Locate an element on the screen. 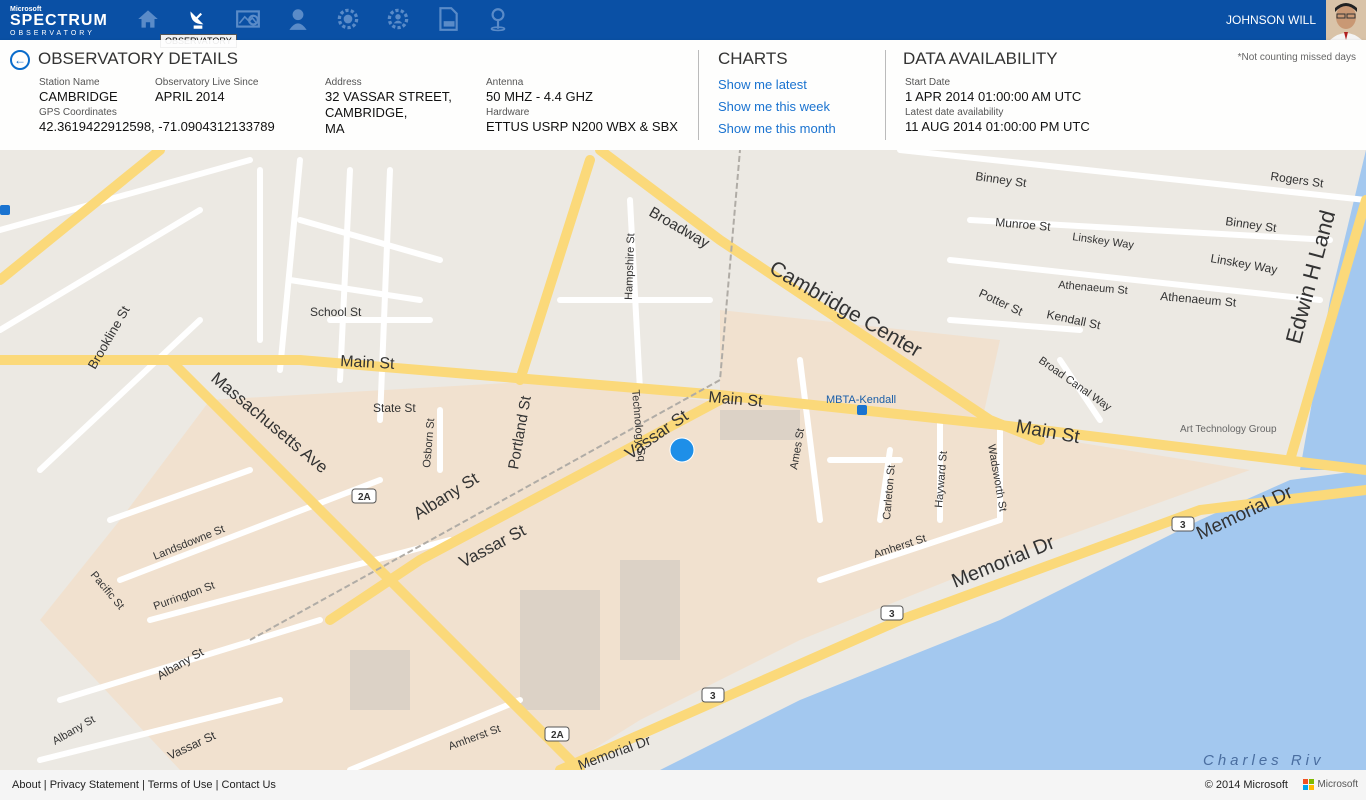 Image resolution: width=1366 pixels, height=800 pixels. settings-users-icon is located at coordinates (398, 19).